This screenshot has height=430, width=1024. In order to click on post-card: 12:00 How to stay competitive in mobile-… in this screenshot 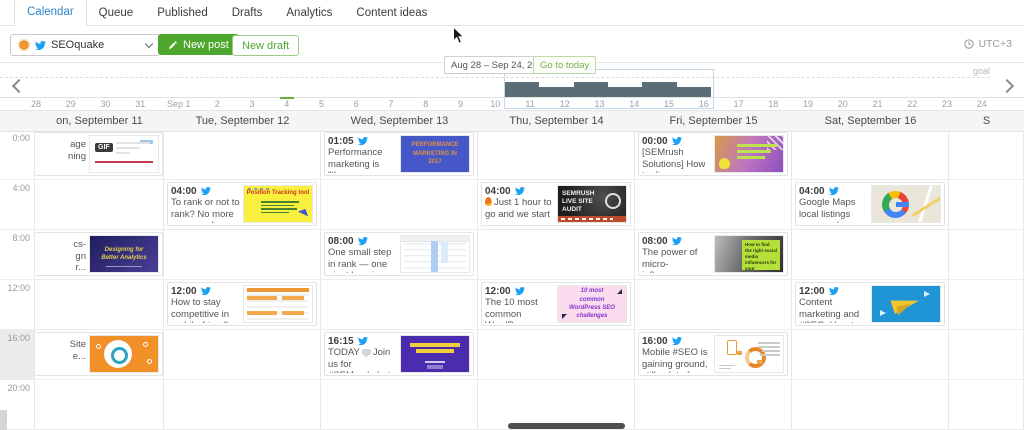, I will do `click(242, 304)`.